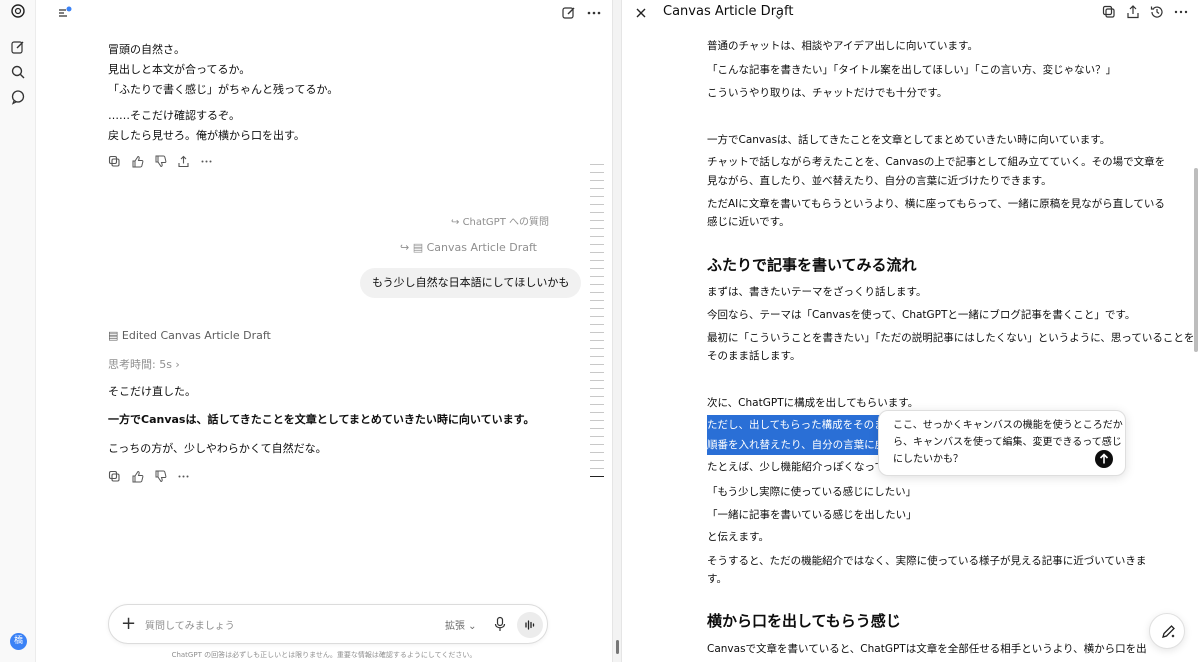  Describe the element at coordinates (827, 93) in the screenshot. I see `paragraph-line: こういうやり取りは、チャットだけでも十分です。` at that location.